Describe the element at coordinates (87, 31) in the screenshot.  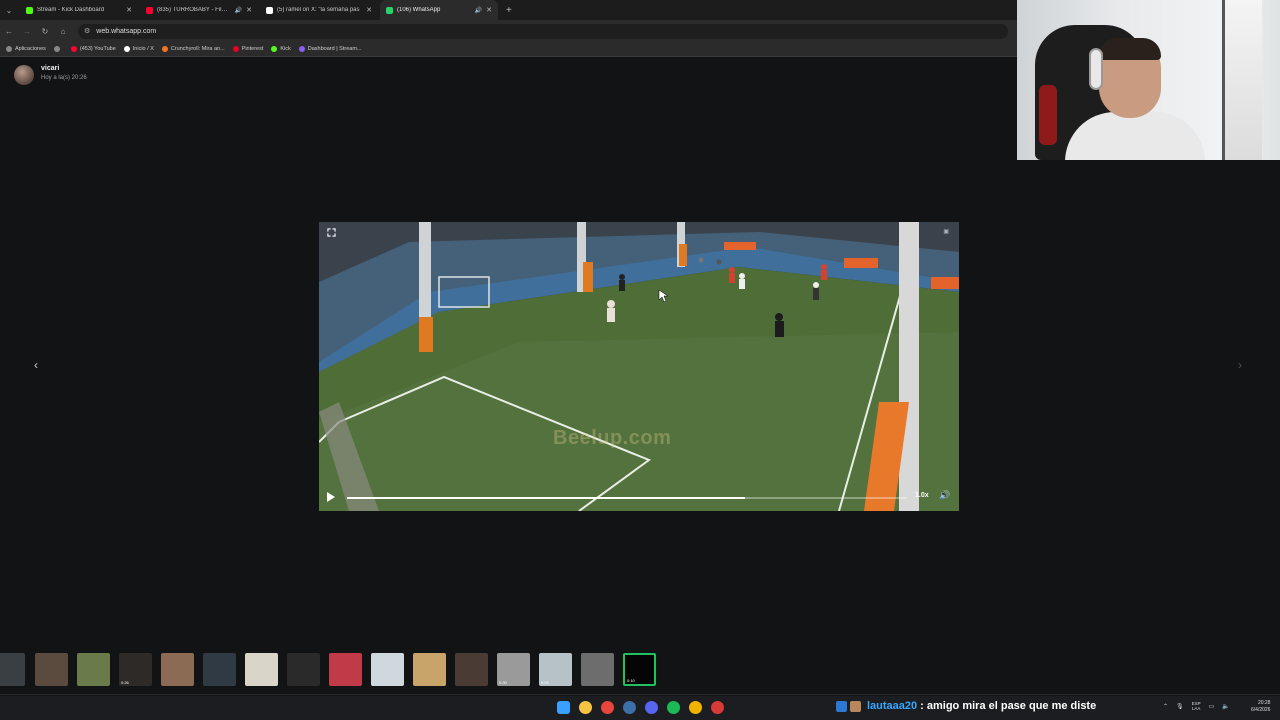
I see `site-info-icon: ⚙` at that location.